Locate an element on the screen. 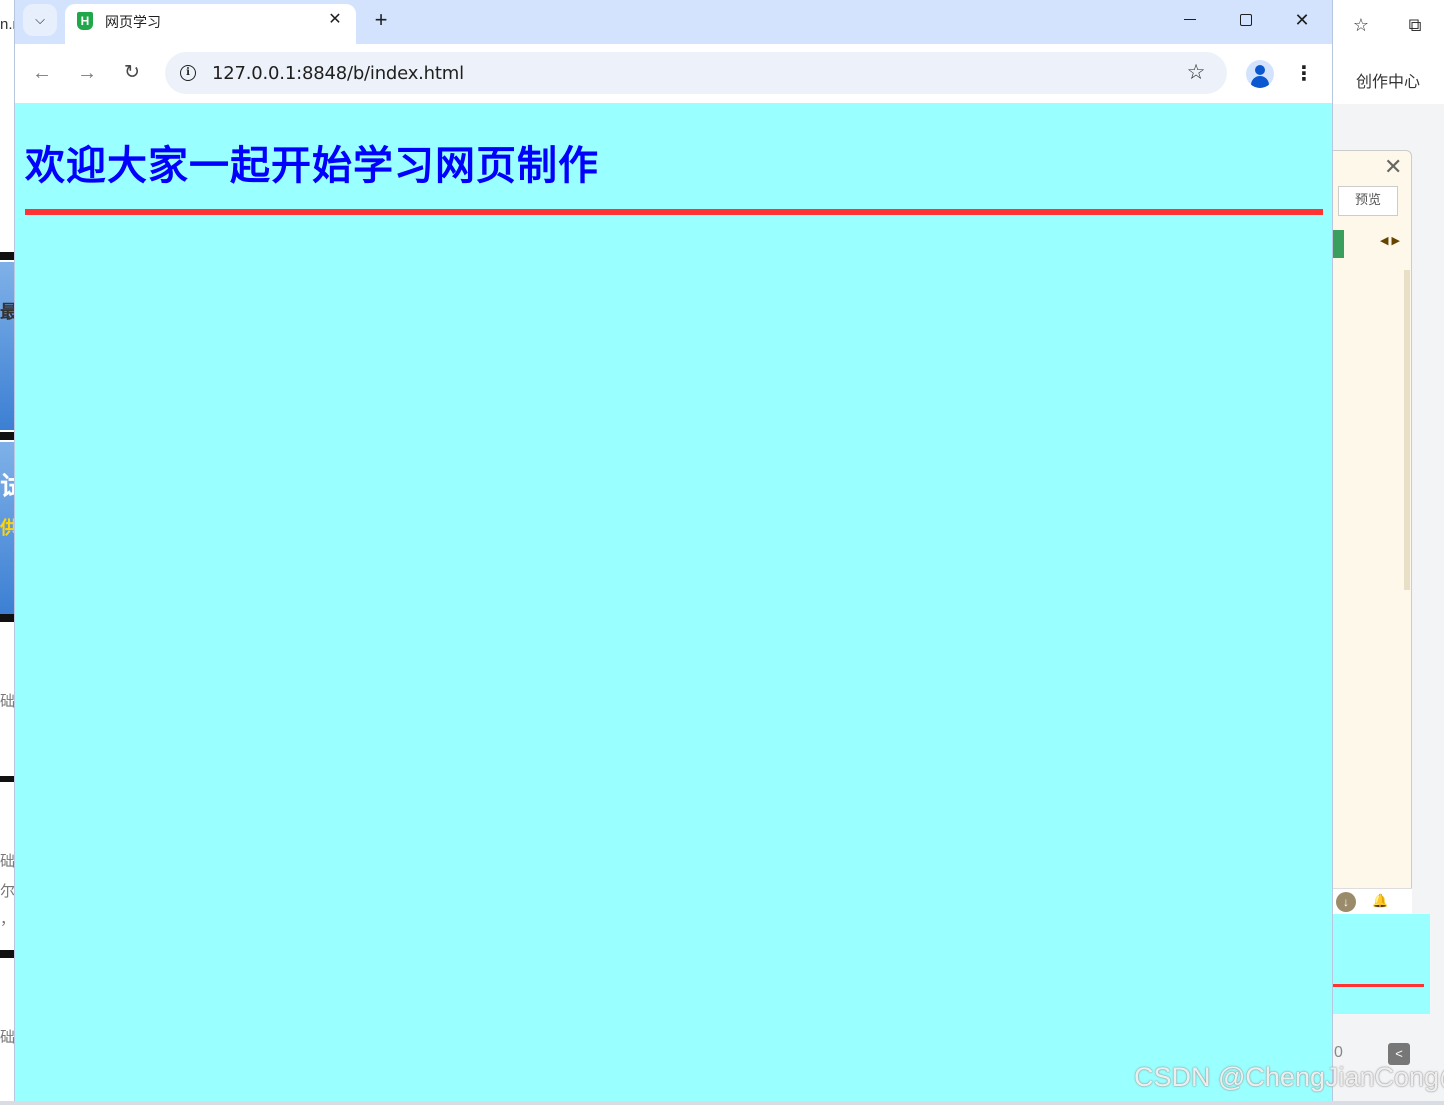  address-bar: i 127.0.0.1:8848/b/index.html ☆ is located at coordinates (696, 73).